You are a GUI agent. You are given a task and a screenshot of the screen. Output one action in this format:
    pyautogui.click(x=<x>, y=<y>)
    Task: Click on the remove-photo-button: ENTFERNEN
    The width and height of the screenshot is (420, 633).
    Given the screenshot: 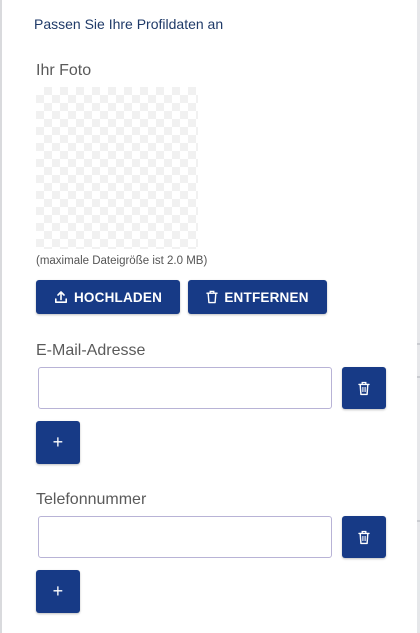 What is the action you would take?
    pyautogui.click(x=257, y=297)
    